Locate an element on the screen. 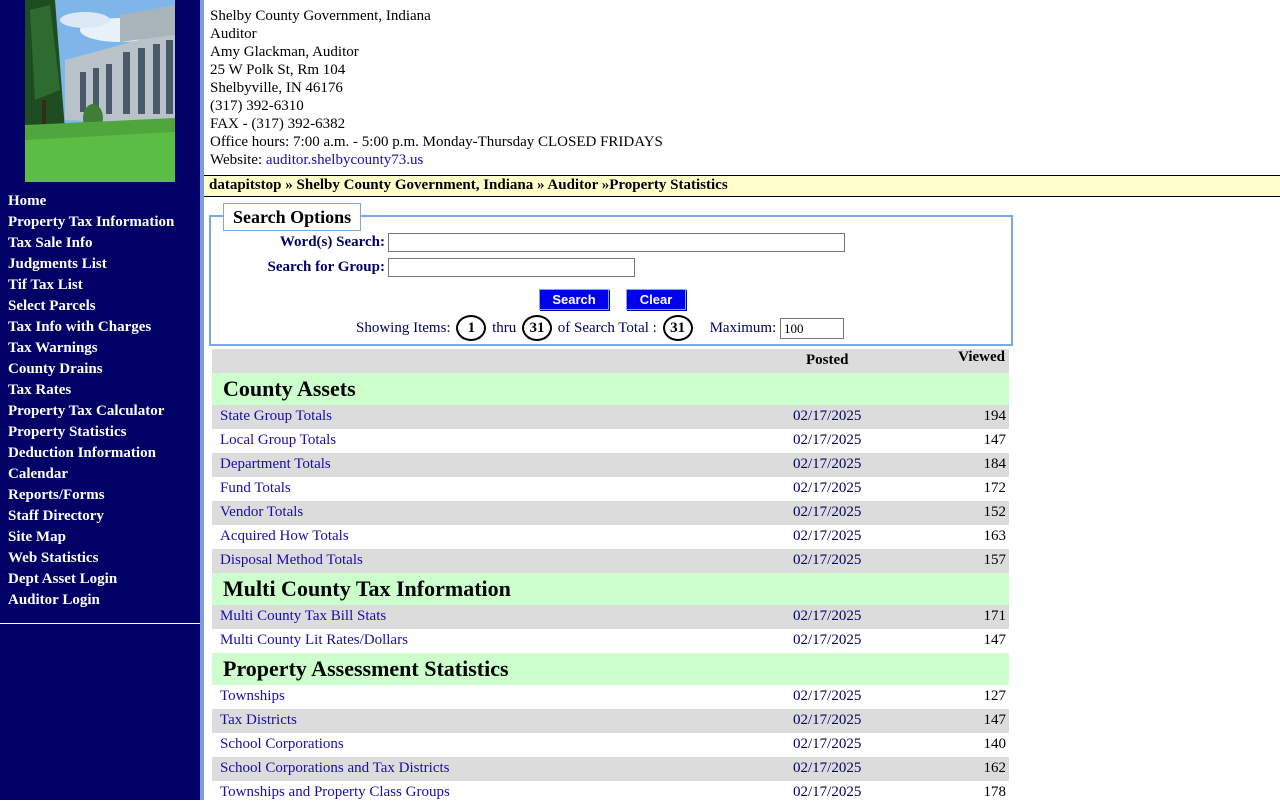 The width and height of the screenshot is (1280, 805). view-count: 172 is located at coordinates (995, 488).